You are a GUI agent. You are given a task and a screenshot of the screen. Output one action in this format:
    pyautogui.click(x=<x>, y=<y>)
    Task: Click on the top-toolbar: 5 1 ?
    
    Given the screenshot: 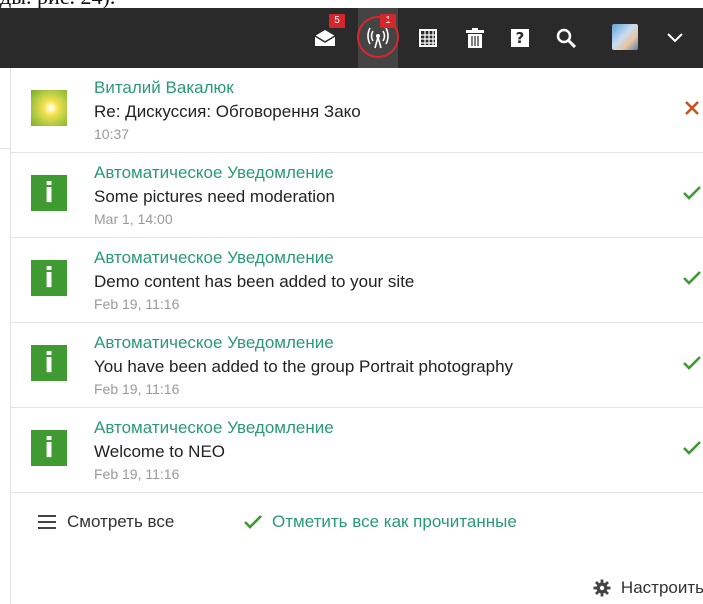 What is the action you would take?
    pyautogui.click(x=351, y=38)
    